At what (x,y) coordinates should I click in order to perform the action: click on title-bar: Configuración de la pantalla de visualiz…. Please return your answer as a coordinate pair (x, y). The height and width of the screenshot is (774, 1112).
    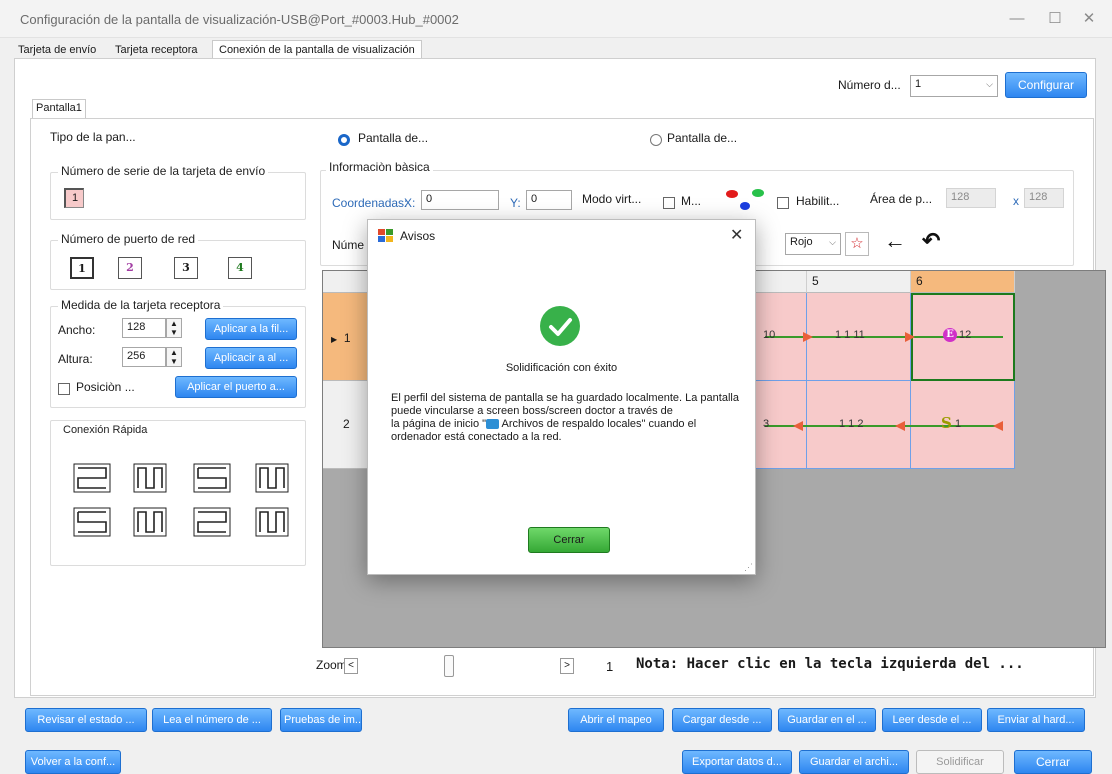
    Looking at the image, I should click on (556, 19).